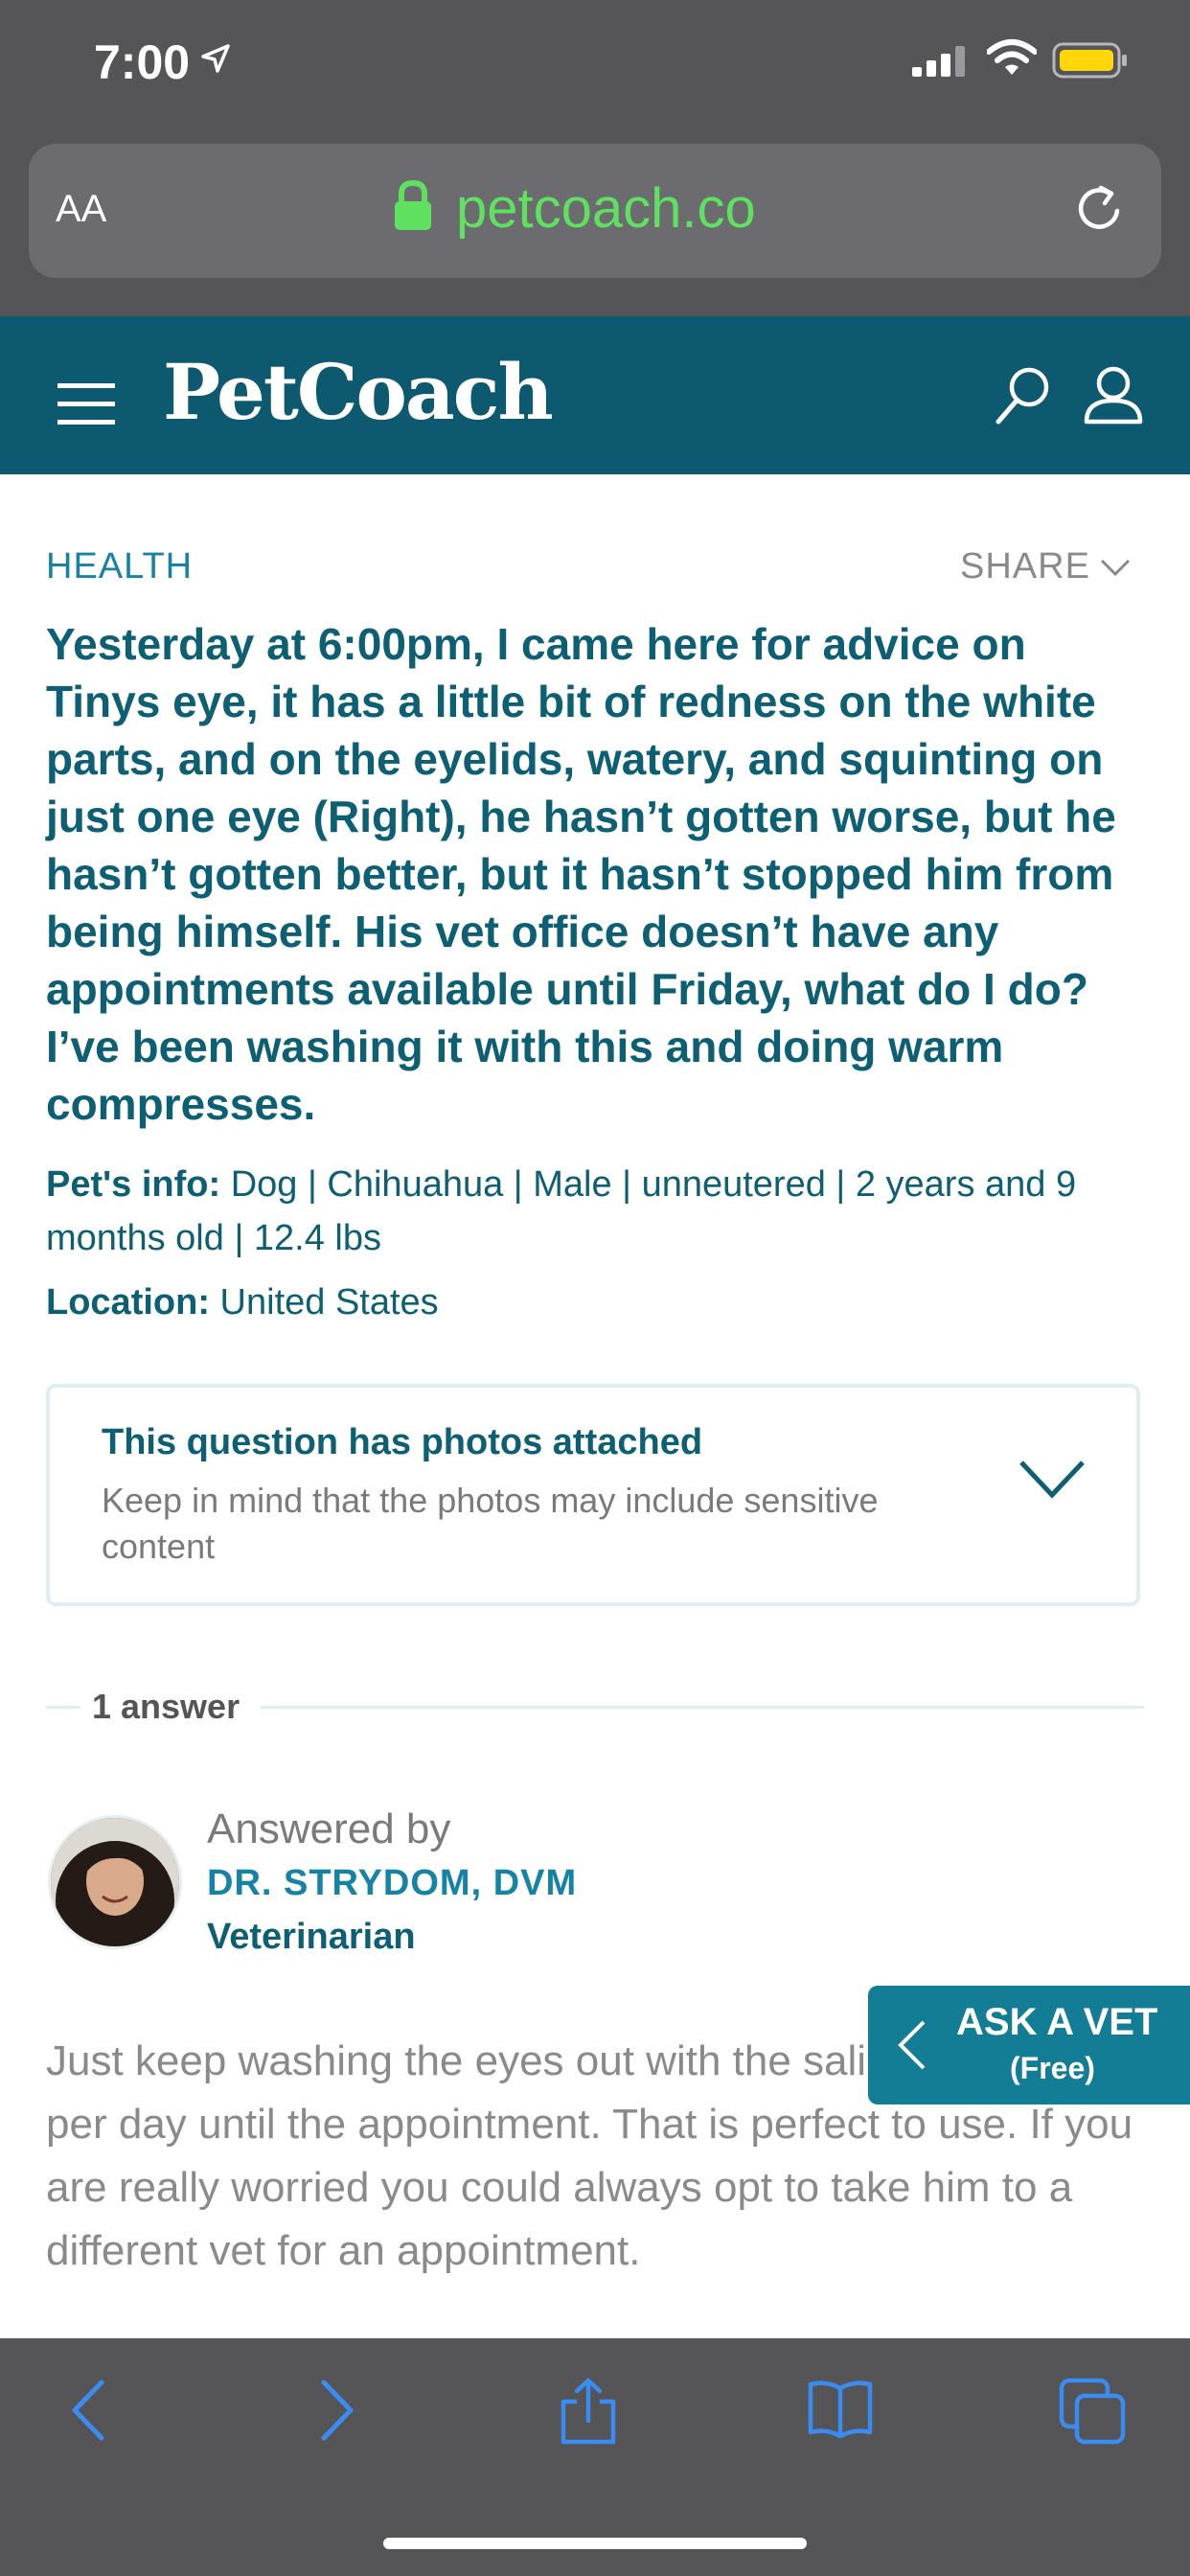 The width and height of the screenshot is (1190, 2576). What do you see at coordinates (128, 1302) in the screenshot?
I see `location-label: Location:` at bounding box center [128, 1302].